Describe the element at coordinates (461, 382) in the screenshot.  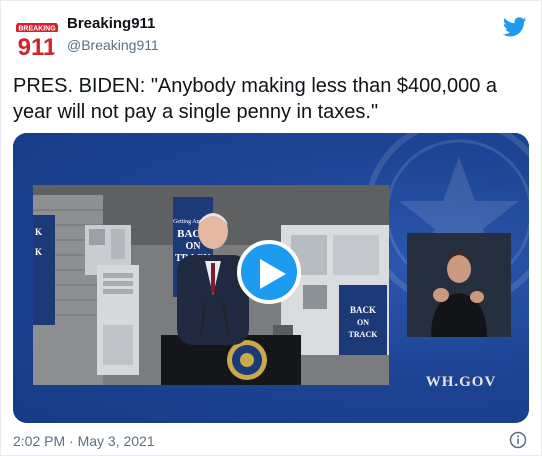
I see `wh-gov-watermark: WH.GOV` at that location.